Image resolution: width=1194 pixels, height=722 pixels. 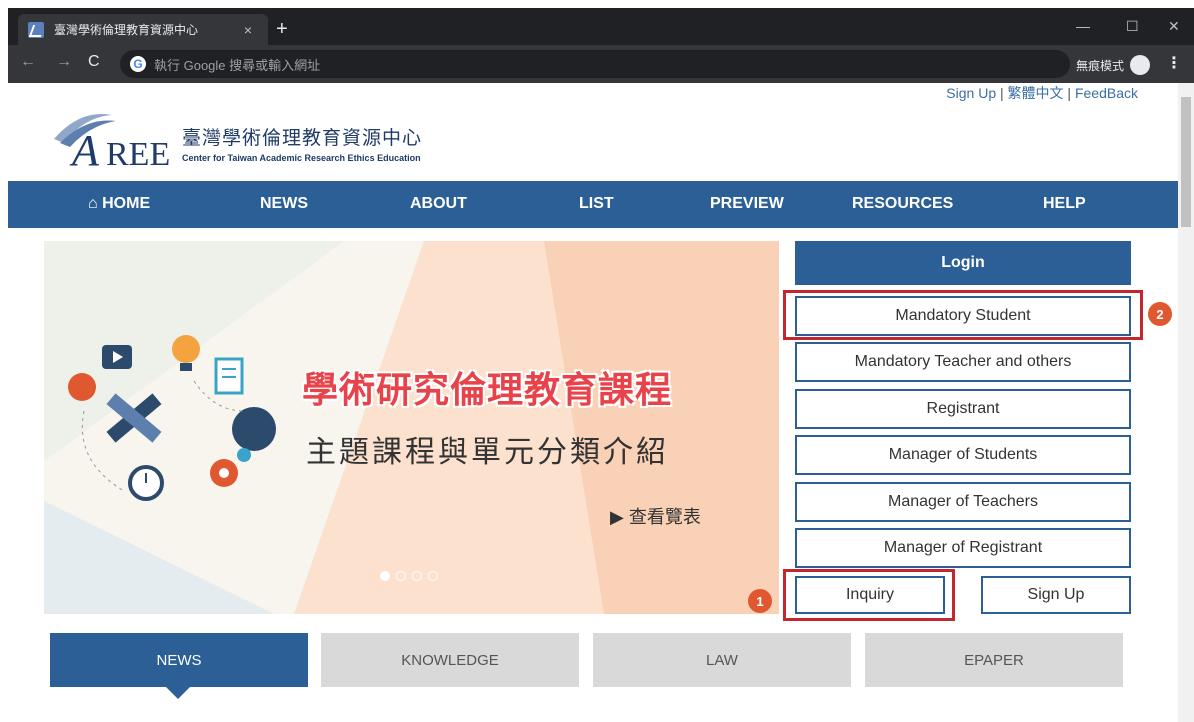 I want to click on education-illustration-icon, so click(x=172, y=418).